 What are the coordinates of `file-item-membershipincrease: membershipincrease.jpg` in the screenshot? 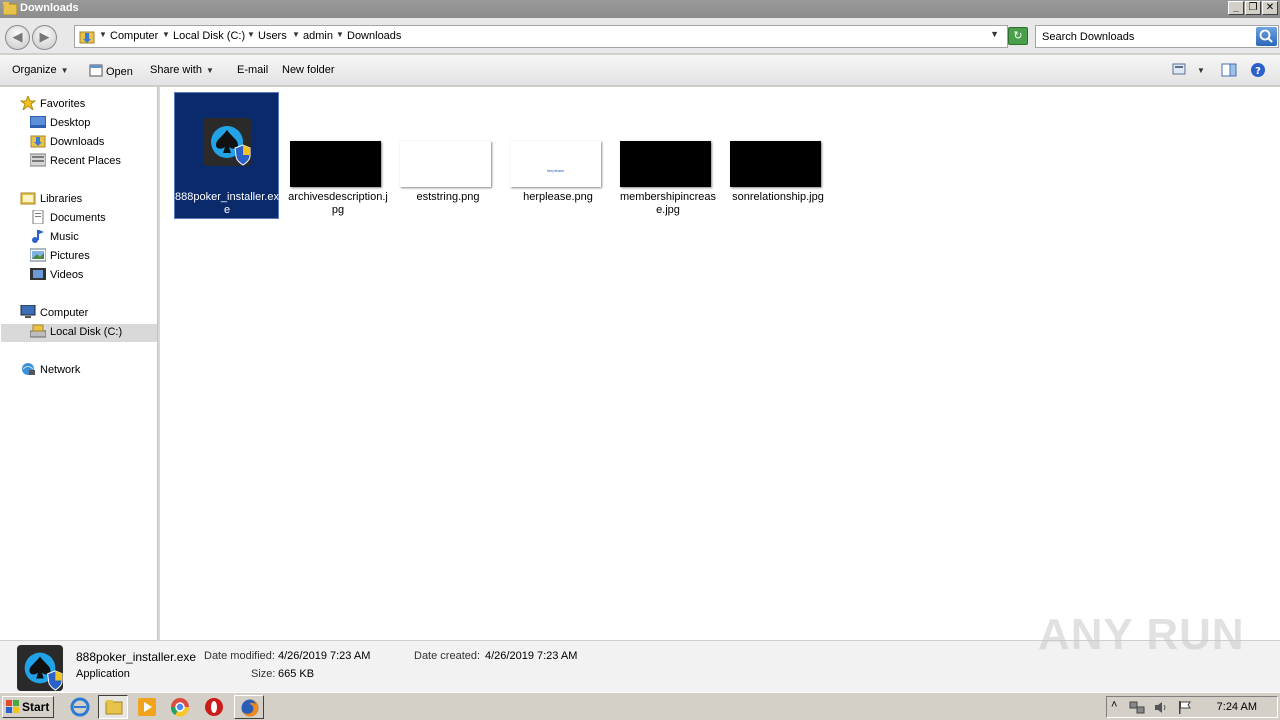 It's located at (662, 181).